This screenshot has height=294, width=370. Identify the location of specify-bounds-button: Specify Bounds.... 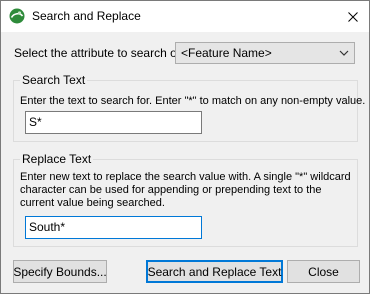
(60, 271).